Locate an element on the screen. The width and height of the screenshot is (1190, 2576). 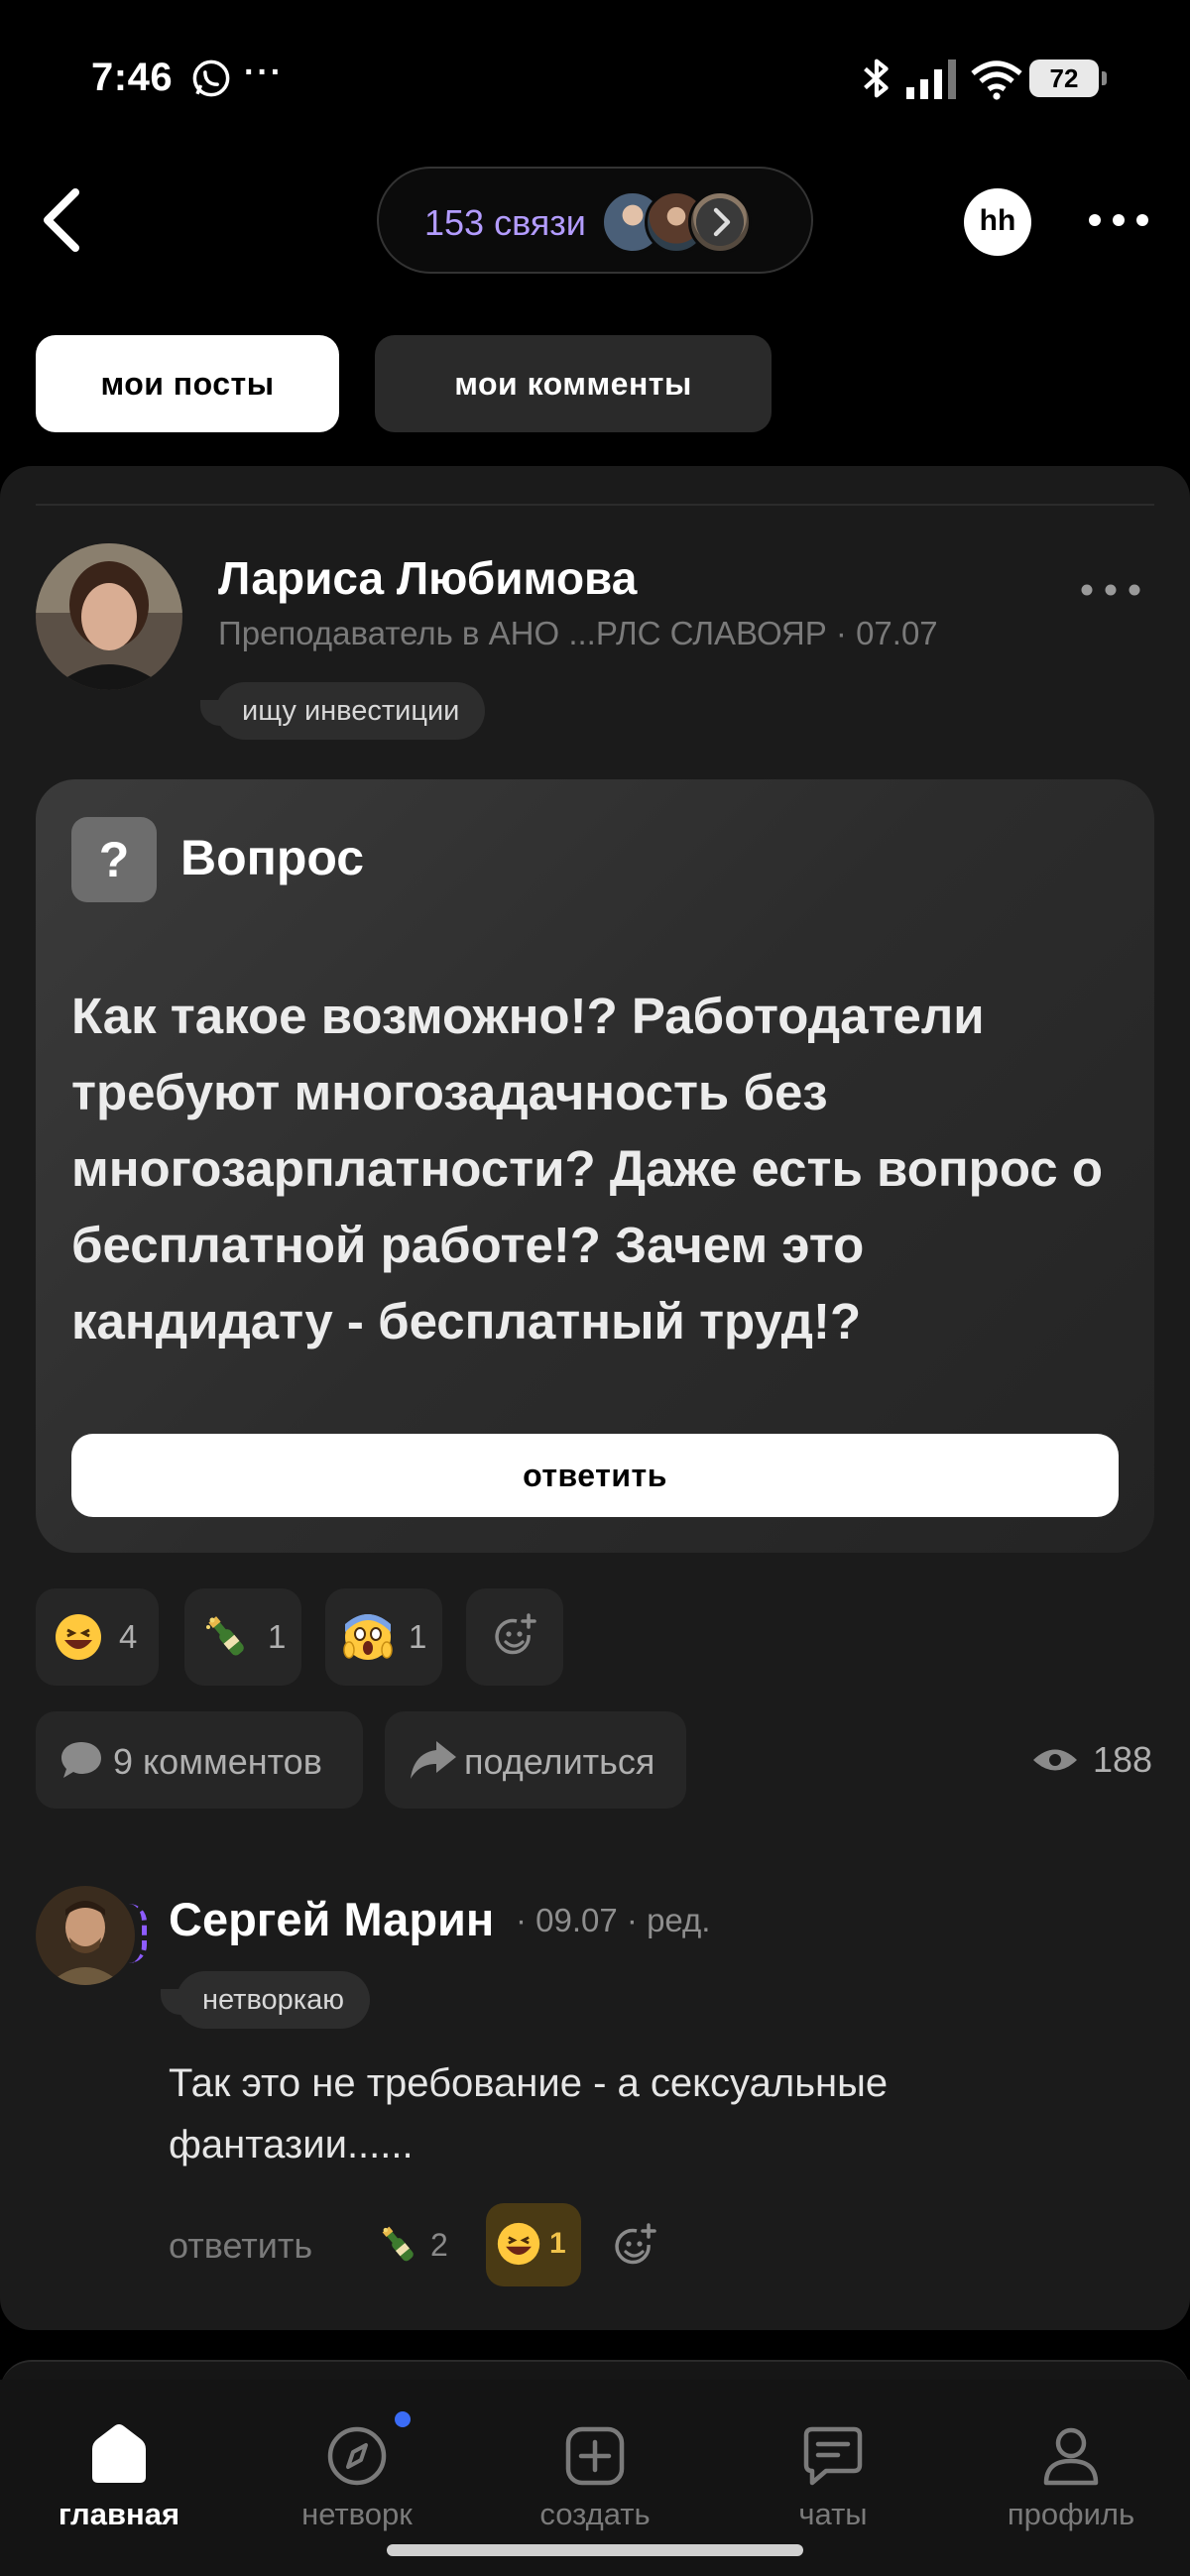
nav-chats: чаты is located at coordinates (833, 2474).